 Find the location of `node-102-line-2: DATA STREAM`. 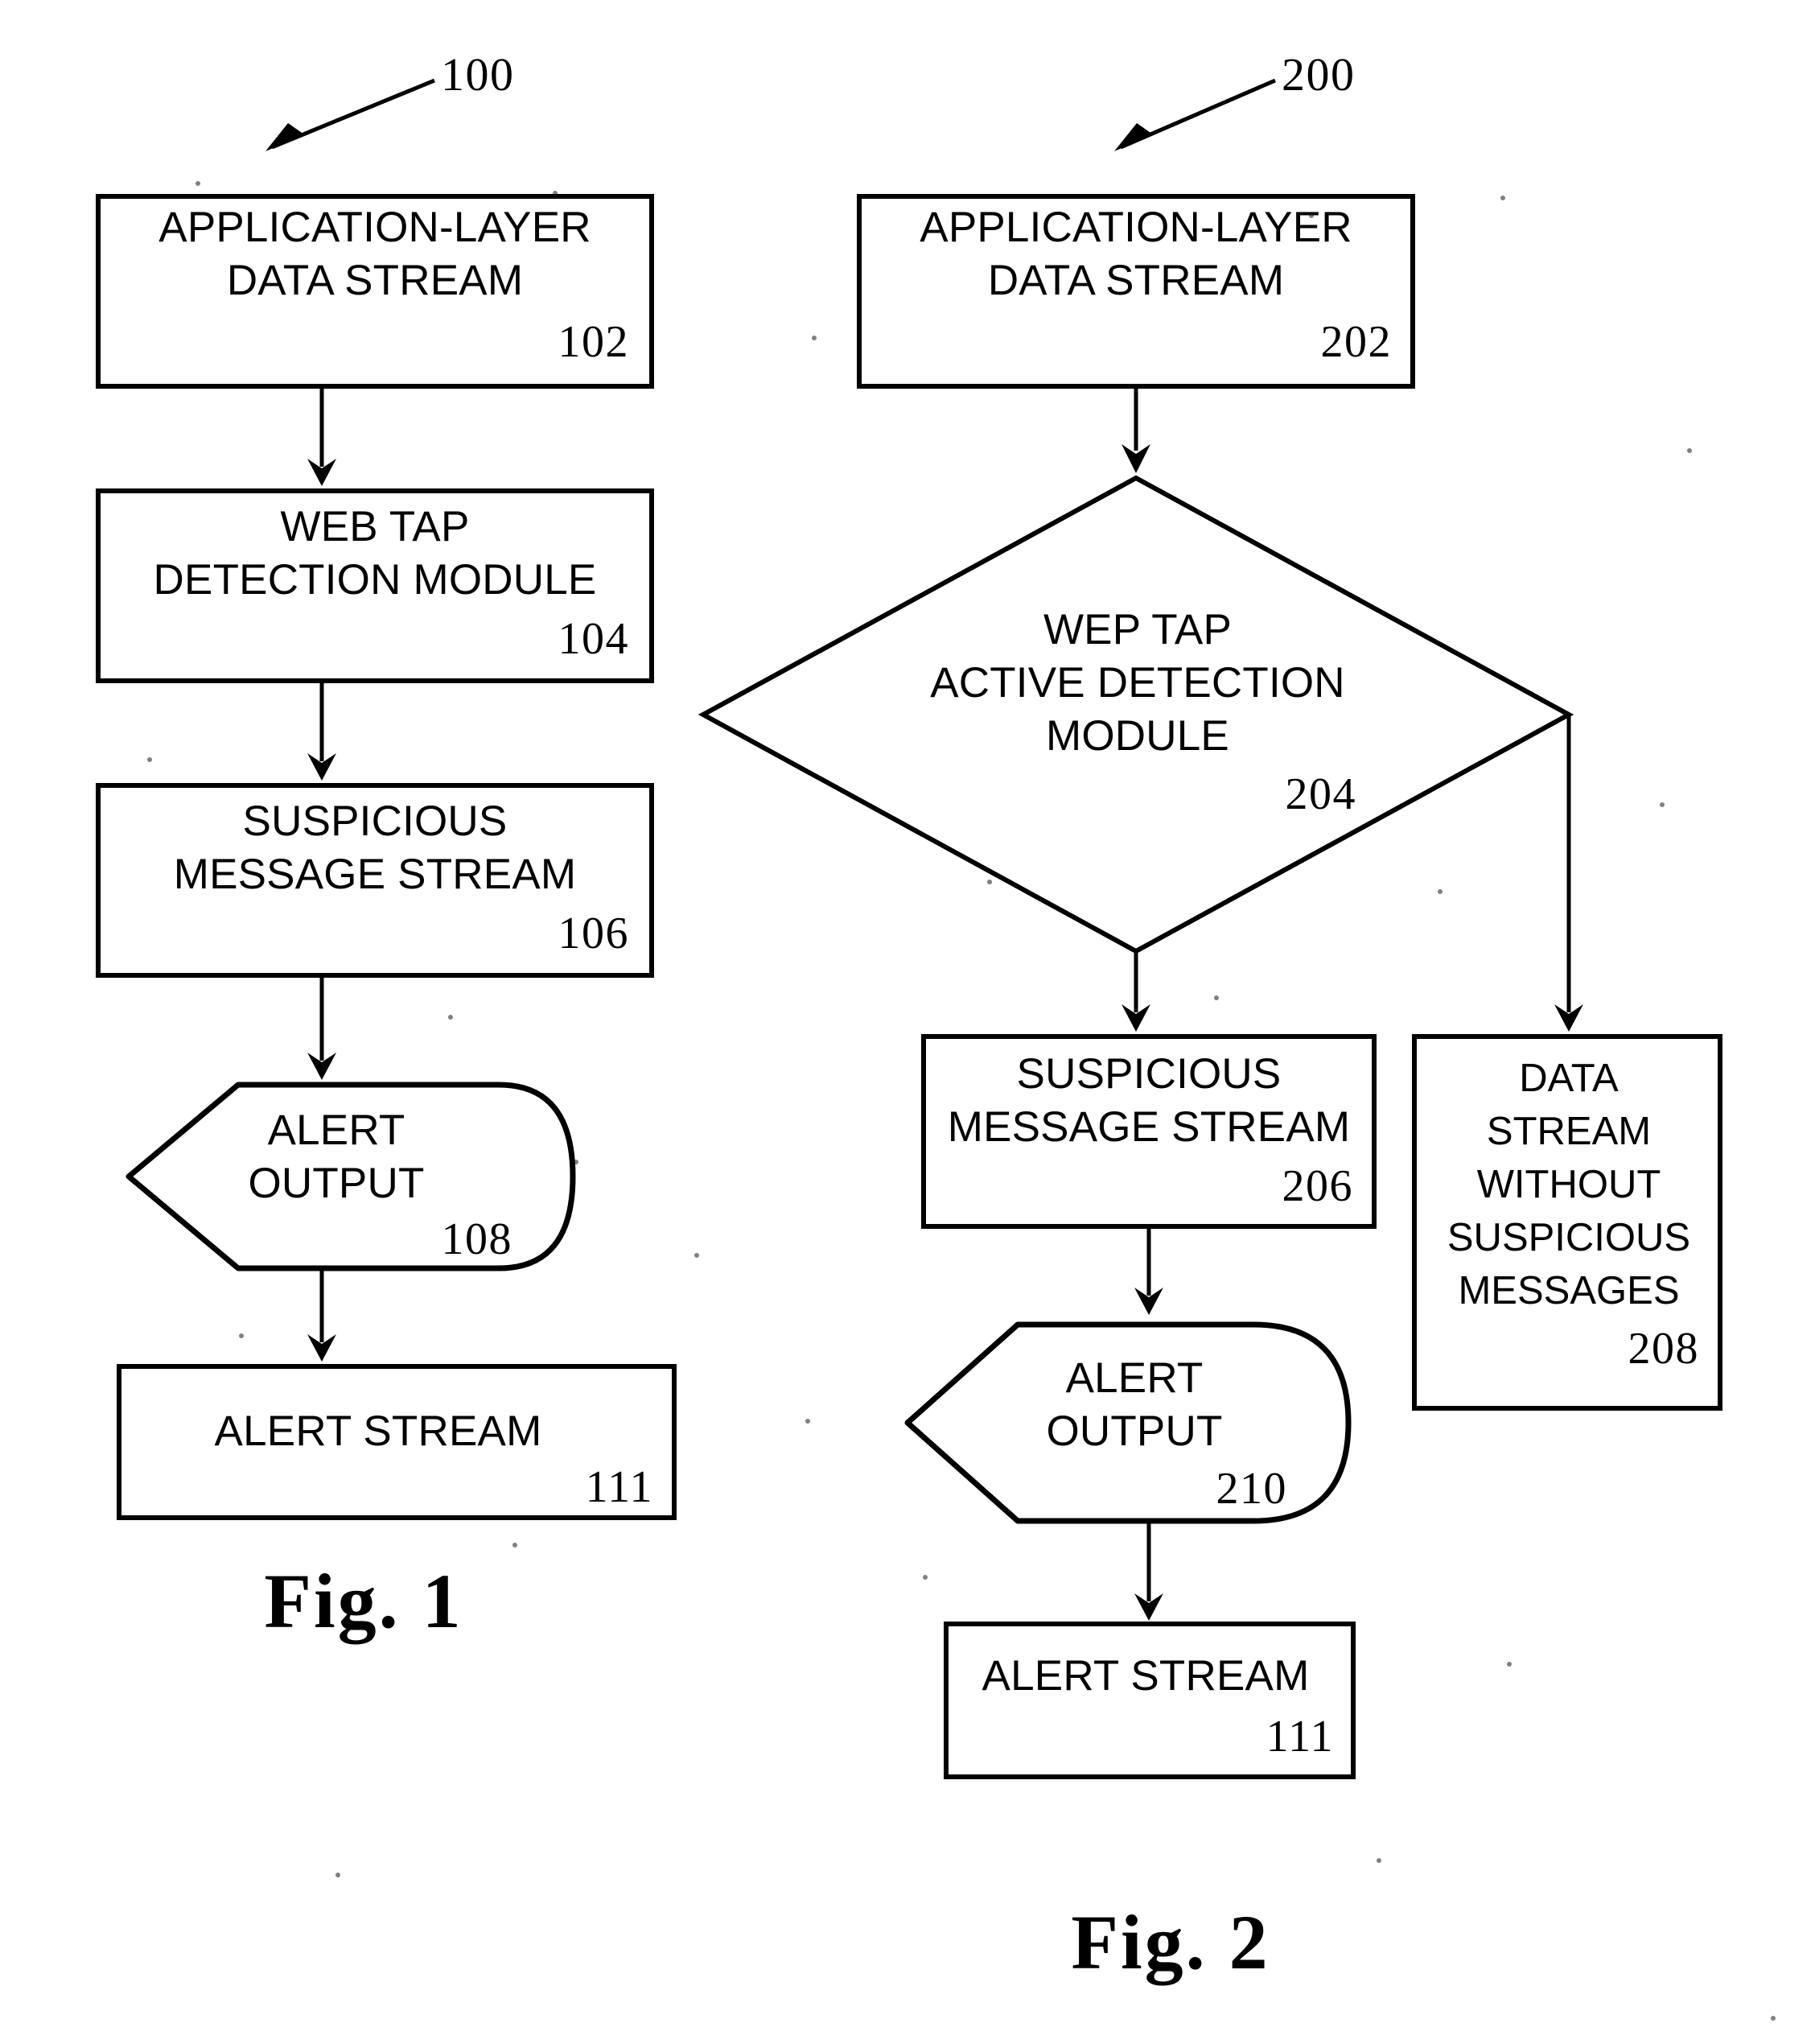

node-102-line-2: DATA STREAM is located at coordinates (375, 280).